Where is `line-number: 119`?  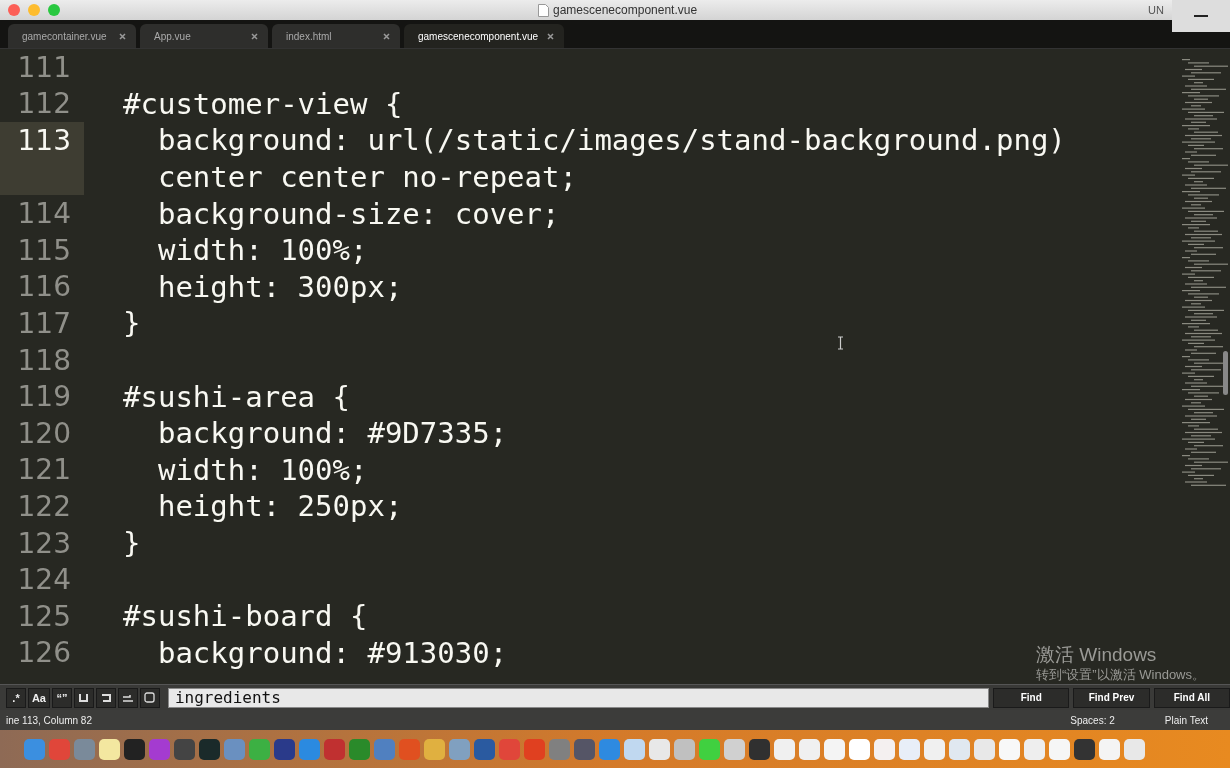
line-number: 119 is located at coordinates (44, 397).